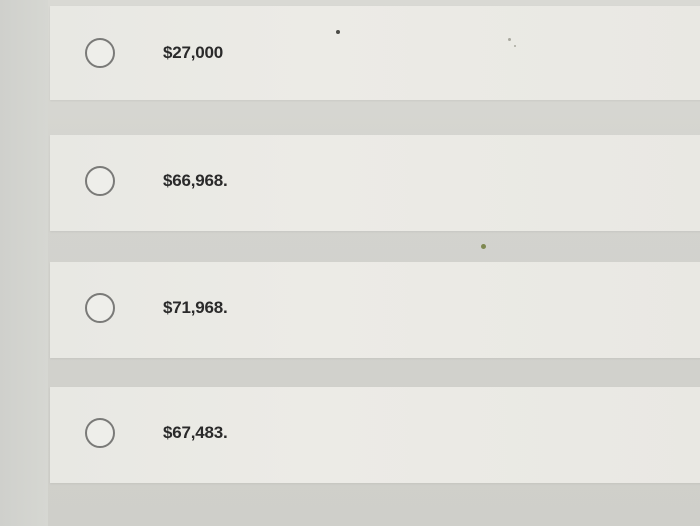 This screenshot has width=700, height=526. I want to click on answer-option-label: $66,968., so click(195, 180).